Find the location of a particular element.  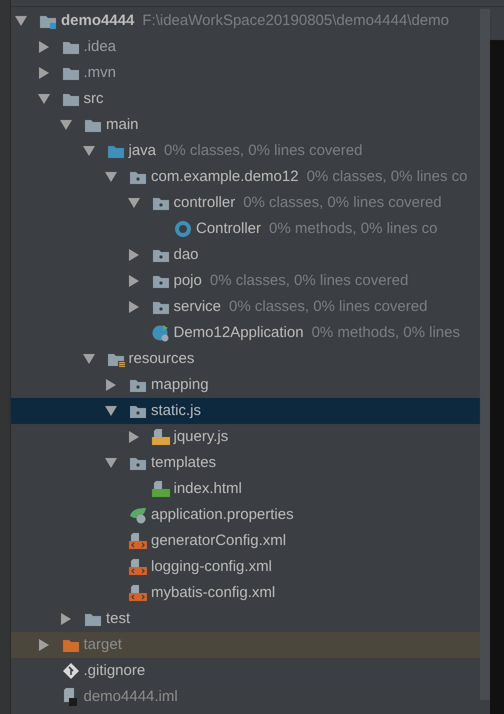

tree-item: pojo 0% classes, 0% lines covered is located at coordinates (245, 281).